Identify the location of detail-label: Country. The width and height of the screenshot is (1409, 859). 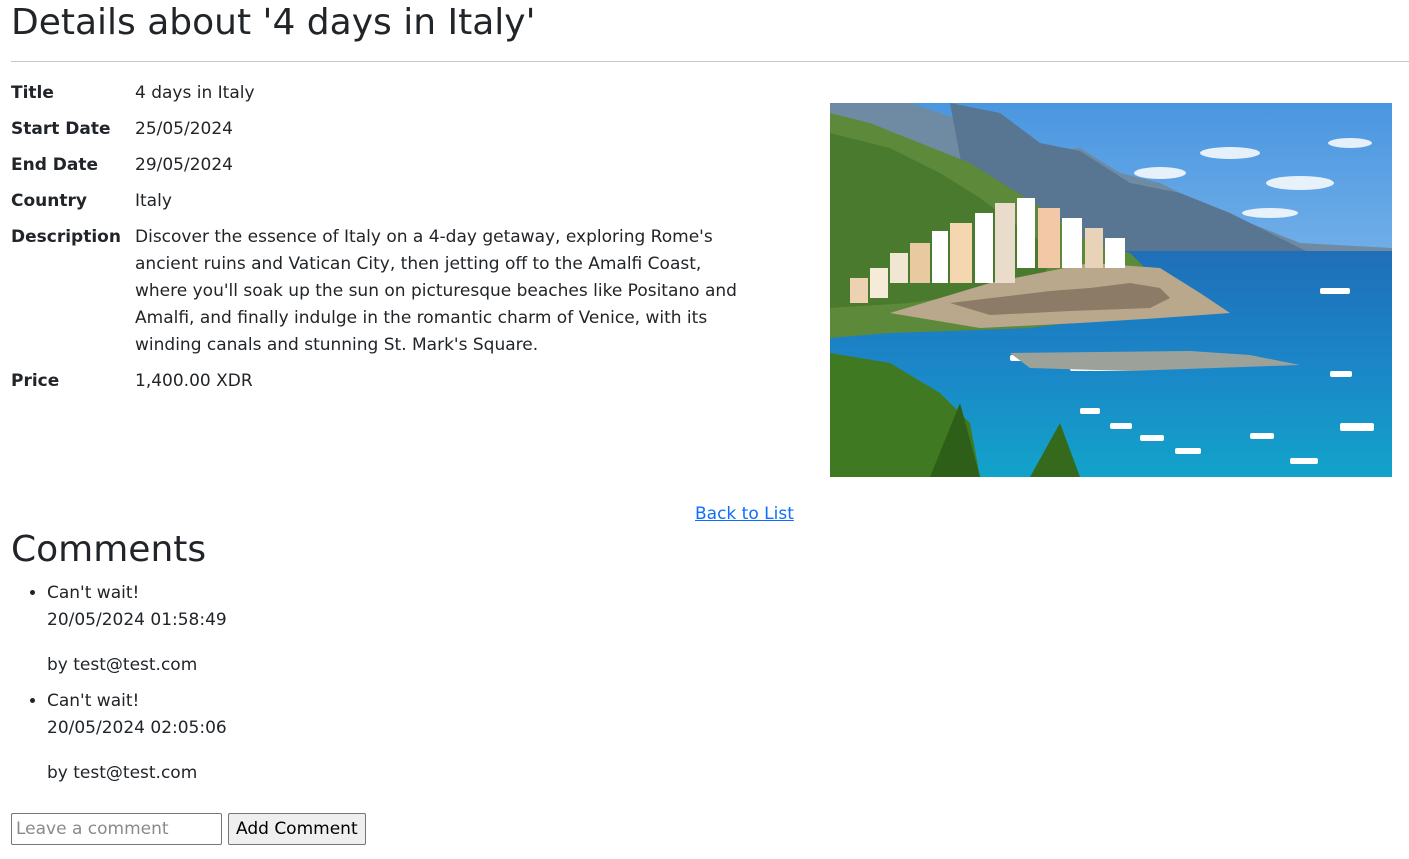
(49, 201).